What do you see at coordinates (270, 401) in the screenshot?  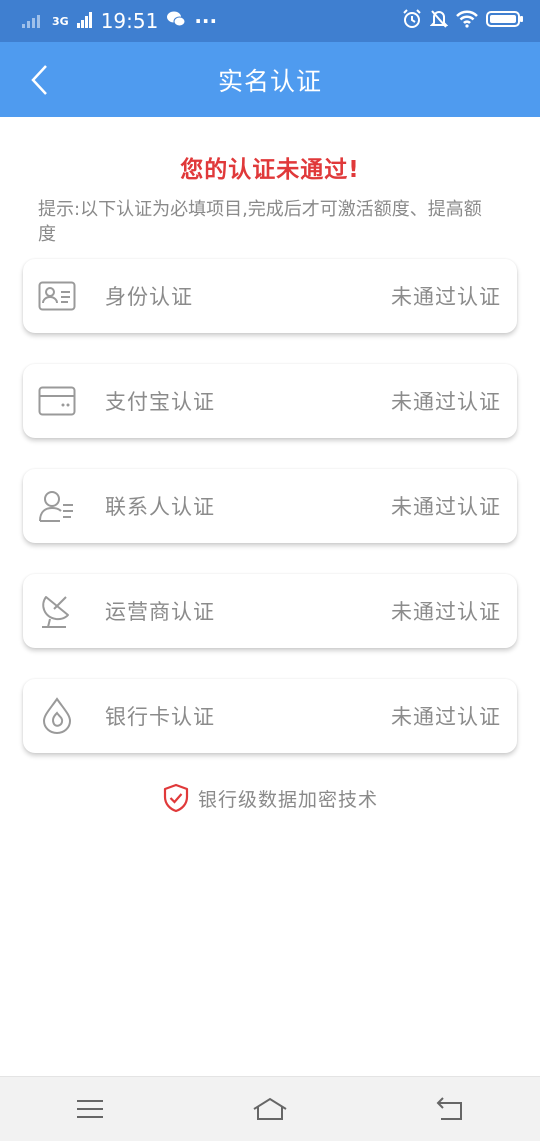 I see `alipay-verification-card: 支付宝认证 未通过认证` at bounding box center [270, 401].